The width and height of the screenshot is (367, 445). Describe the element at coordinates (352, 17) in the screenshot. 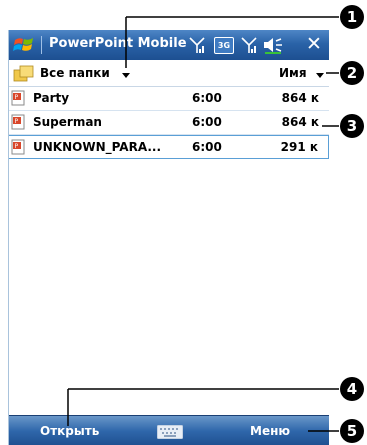

I see `callout-marker: 1` at that location.